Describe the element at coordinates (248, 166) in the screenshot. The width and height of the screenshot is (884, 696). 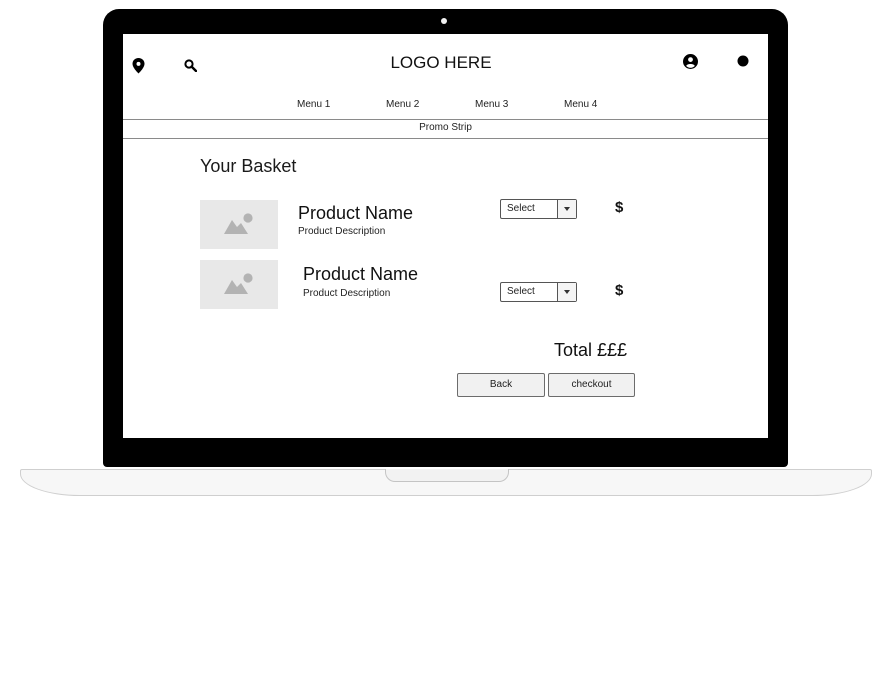
I see `basket-title: Your Basket` at that location.